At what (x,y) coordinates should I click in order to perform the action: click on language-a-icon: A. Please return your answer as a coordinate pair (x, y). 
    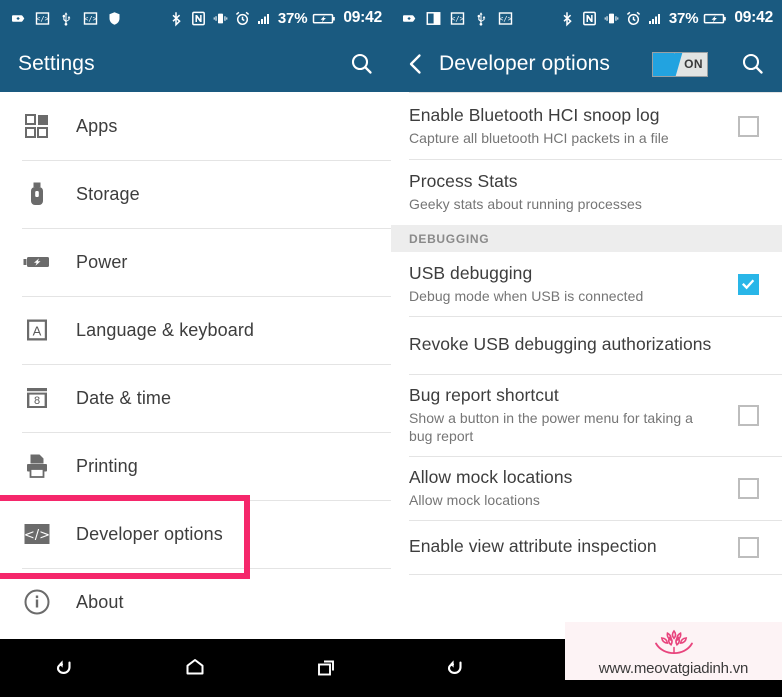
    Looking at the image, I should click on (37, 330).